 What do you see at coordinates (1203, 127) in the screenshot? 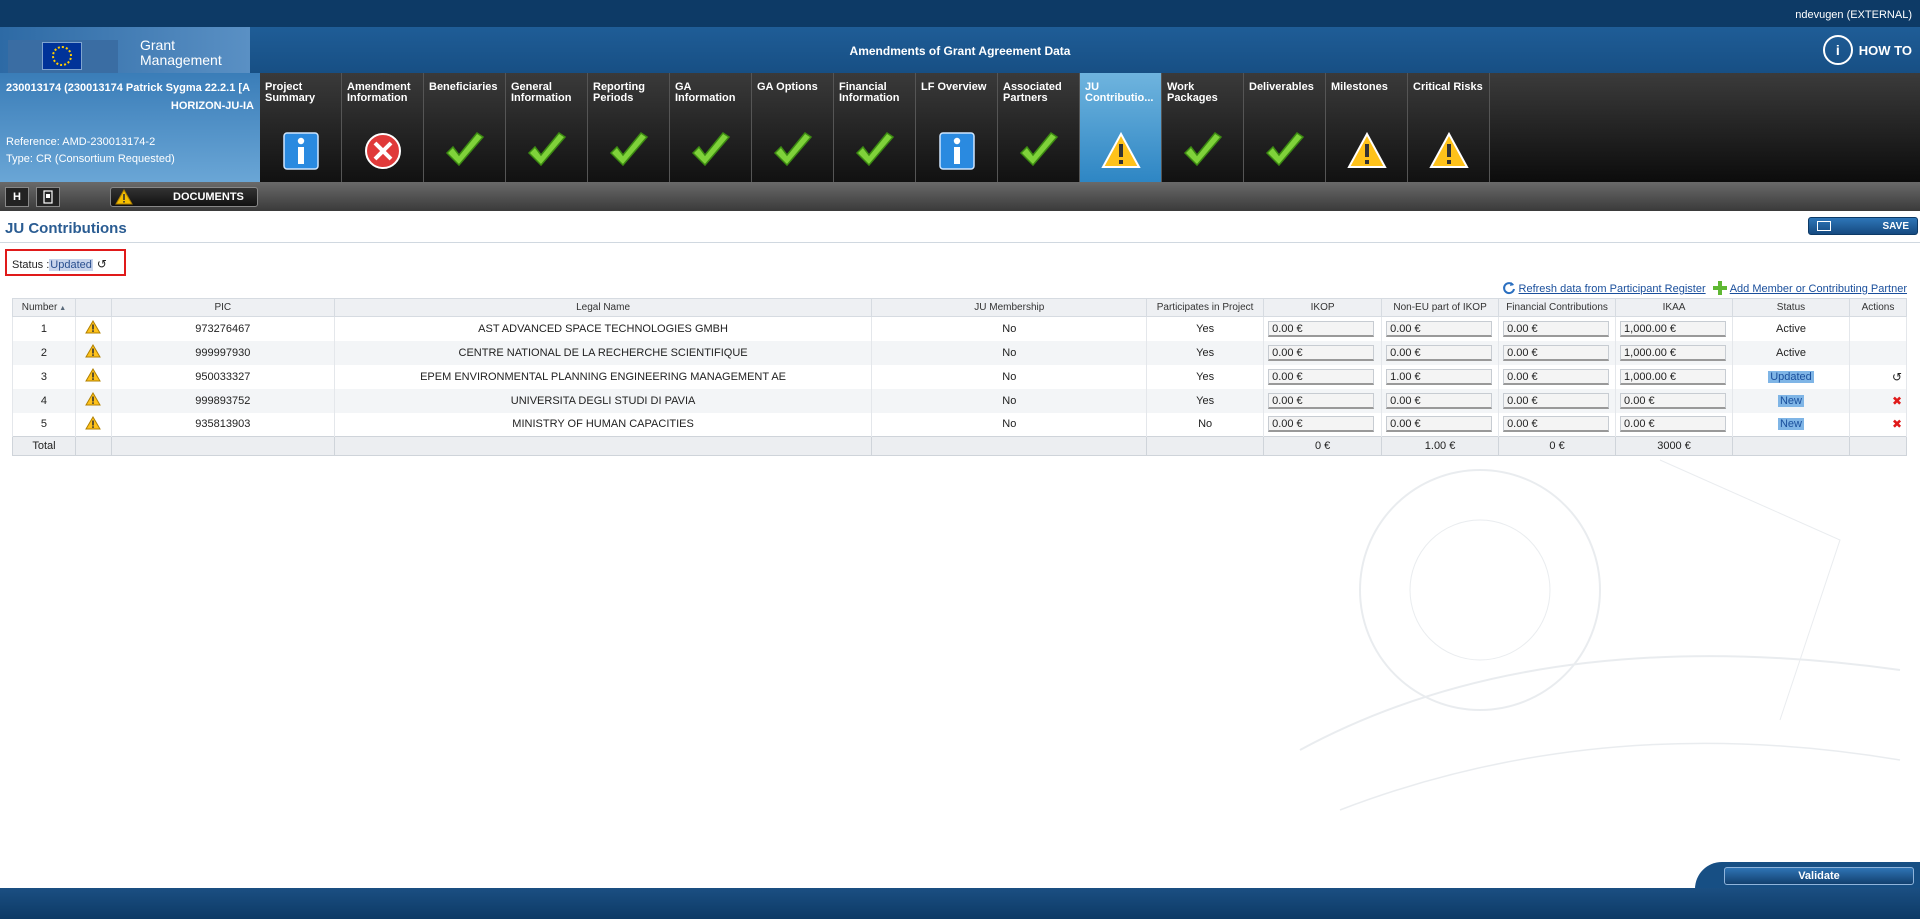
I see `tab-work-packages: Work Packages` at bounding box center [1203, 127].